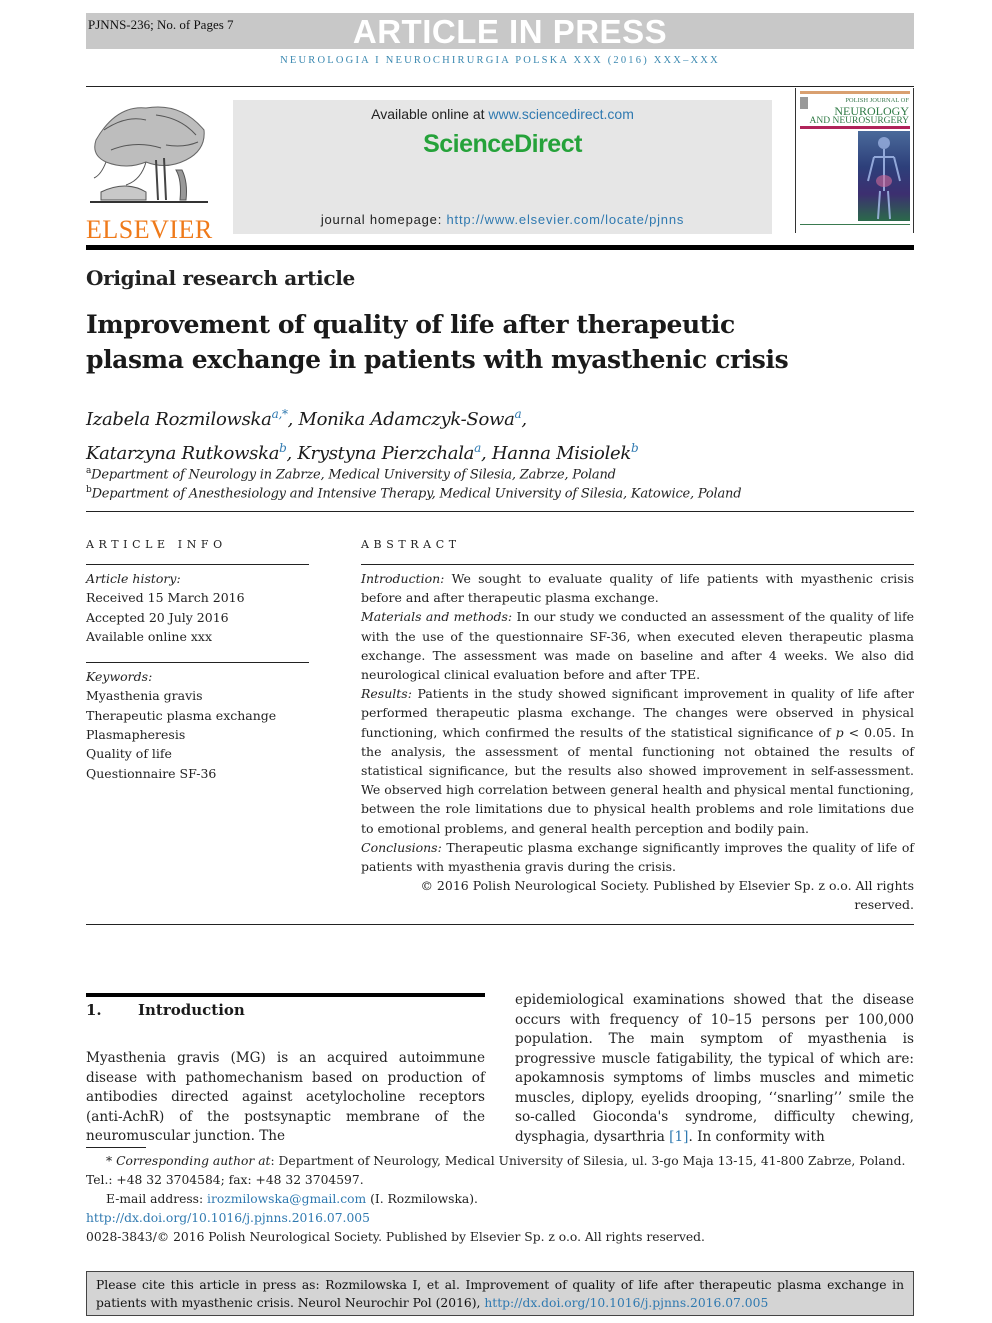 The width and height of the screenshot is (992, 1323). Describe the element at coordinates (149, 154) in the screenshot. I see `elsevier-tree-icon` at that location.